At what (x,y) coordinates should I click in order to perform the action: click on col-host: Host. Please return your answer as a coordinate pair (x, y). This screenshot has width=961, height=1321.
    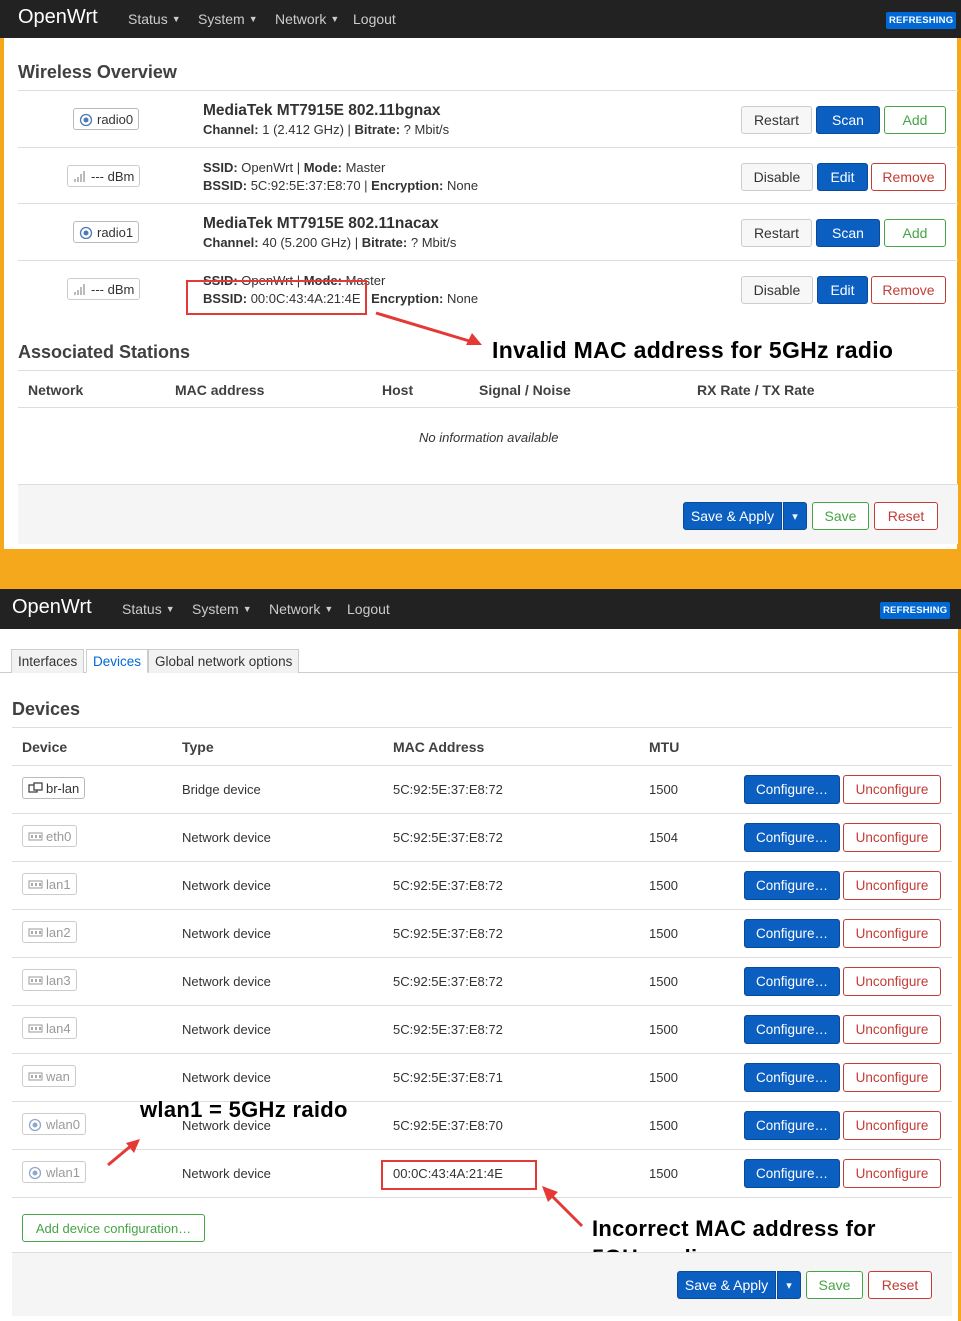
    Looking at the image, I should click on (398, 390).